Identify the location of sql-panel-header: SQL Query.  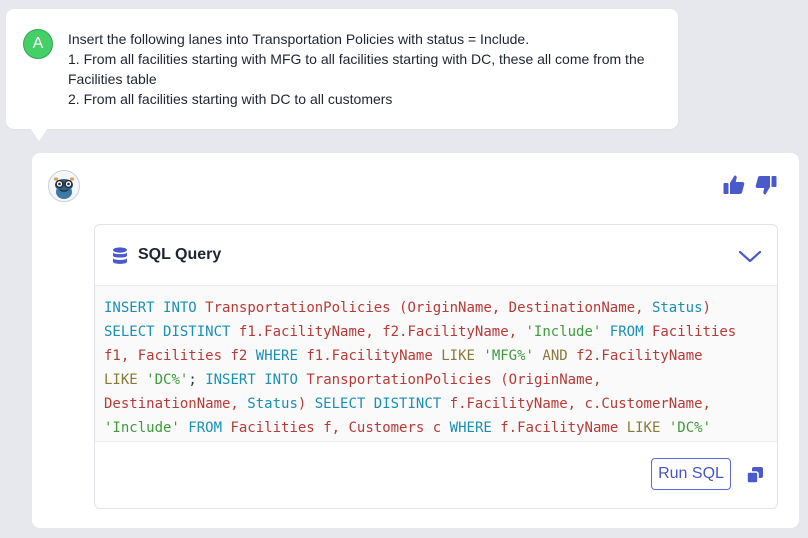
(436, 255).